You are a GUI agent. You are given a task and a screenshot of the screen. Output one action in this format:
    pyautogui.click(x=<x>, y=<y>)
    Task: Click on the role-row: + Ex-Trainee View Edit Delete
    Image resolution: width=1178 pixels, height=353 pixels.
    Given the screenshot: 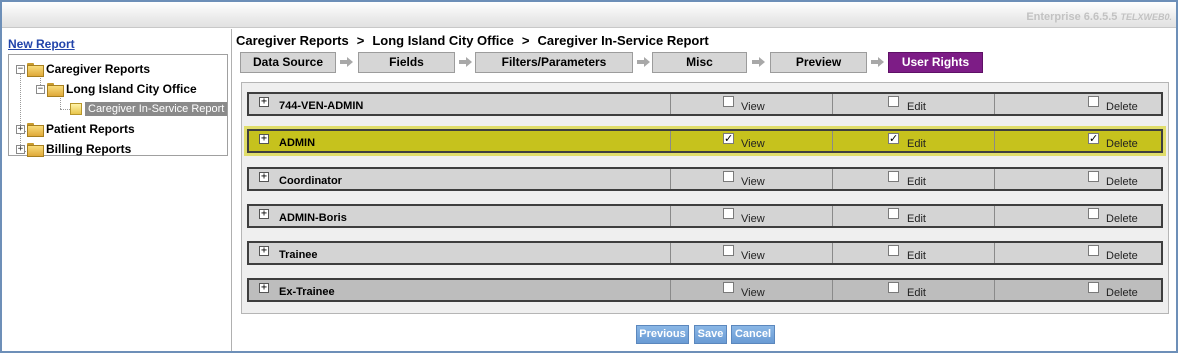 What is the action you would take?
    pyautogui.click(x=705, y=290)
    